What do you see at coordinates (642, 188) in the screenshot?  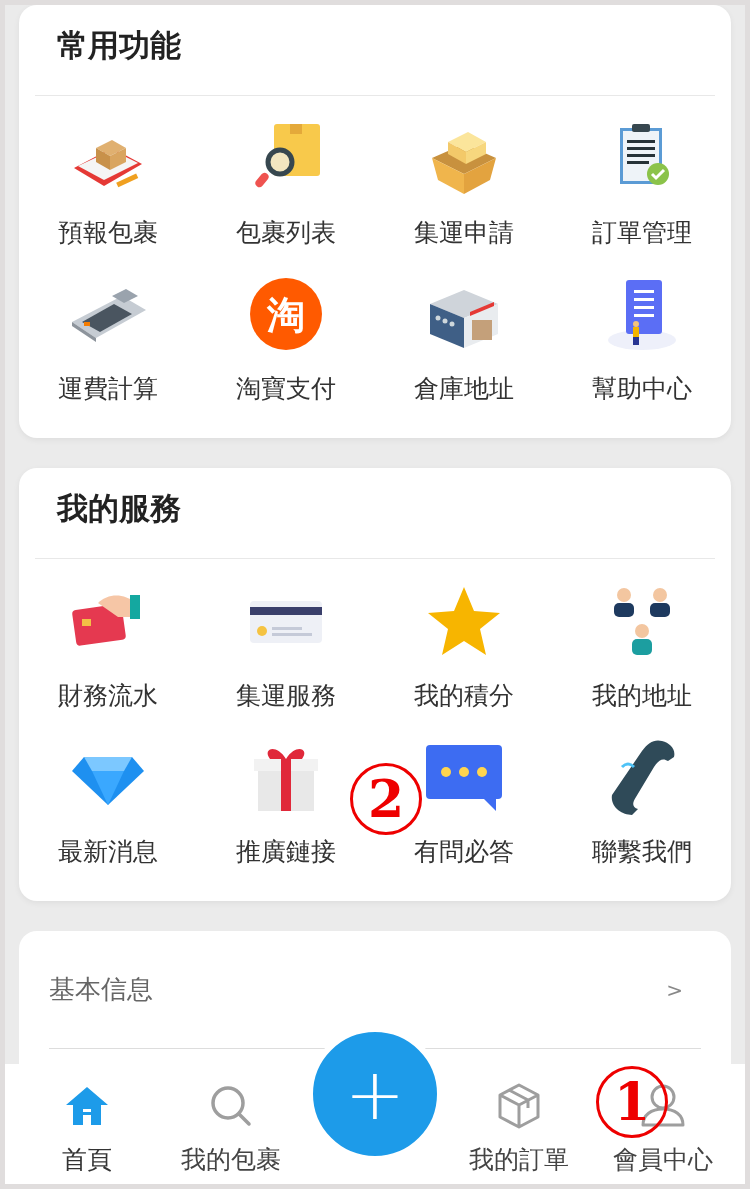 I see `feature-item: 訂單管理` at bounding box center [642, 188].